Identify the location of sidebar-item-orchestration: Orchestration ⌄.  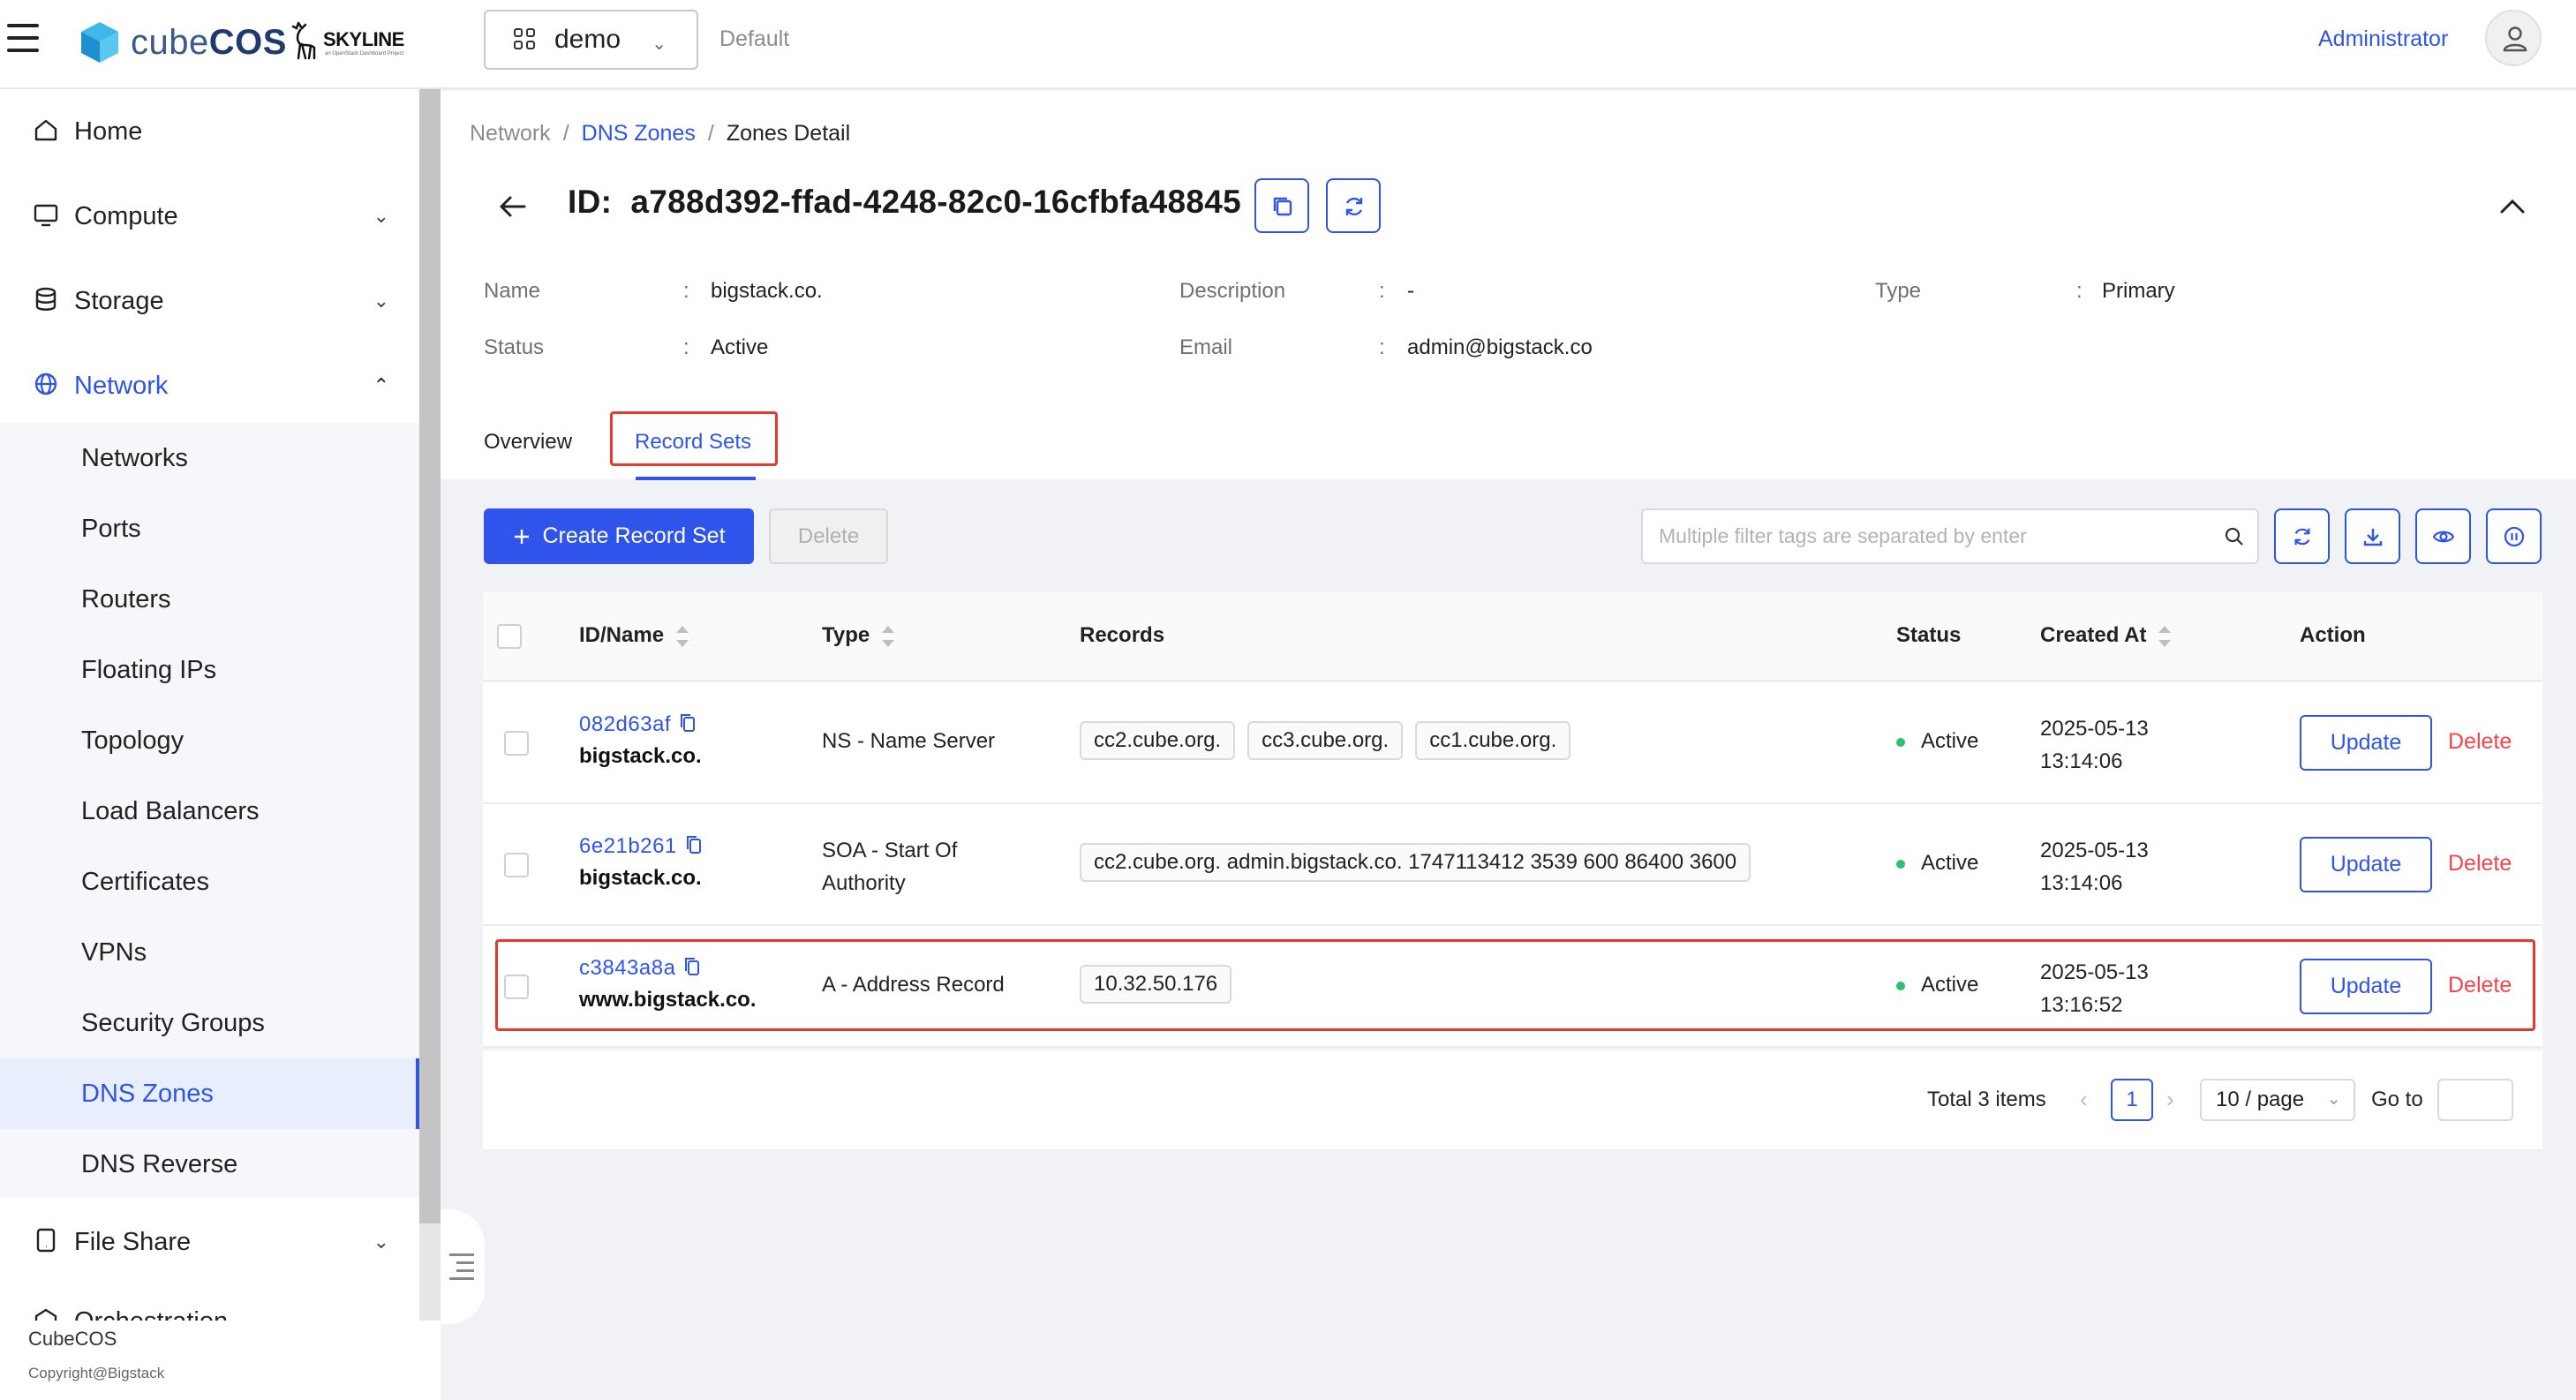
(210, 1300).